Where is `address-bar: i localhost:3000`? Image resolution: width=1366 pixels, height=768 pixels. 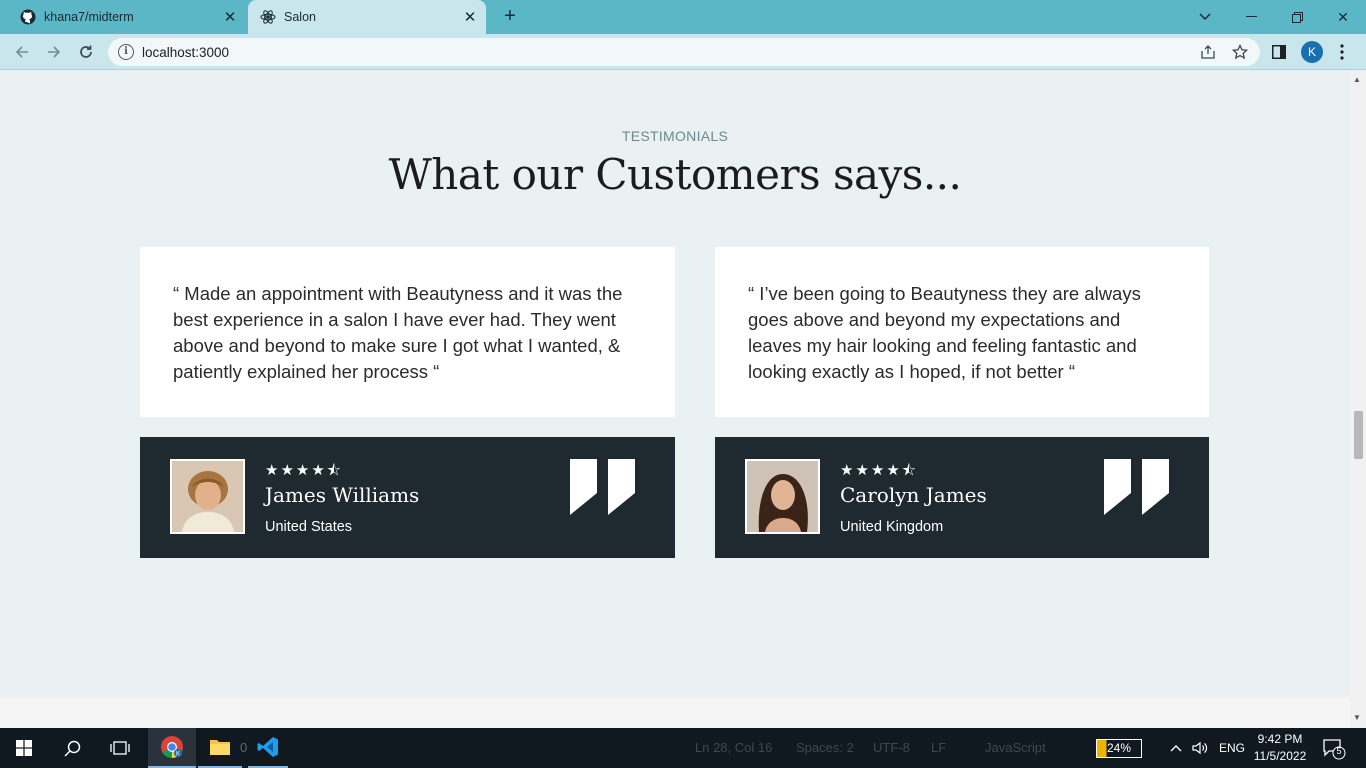
address-bar: i localhost:3000 is located at coordinates (684, 52).